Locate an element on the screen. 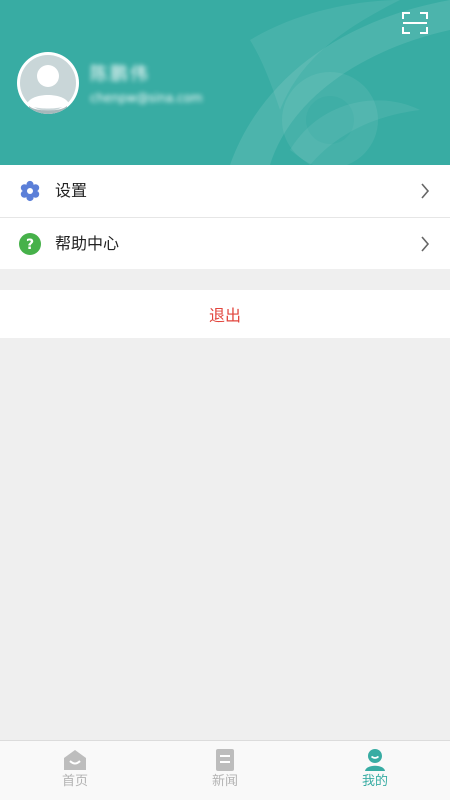  avatar is located at coordinates (48, 83).